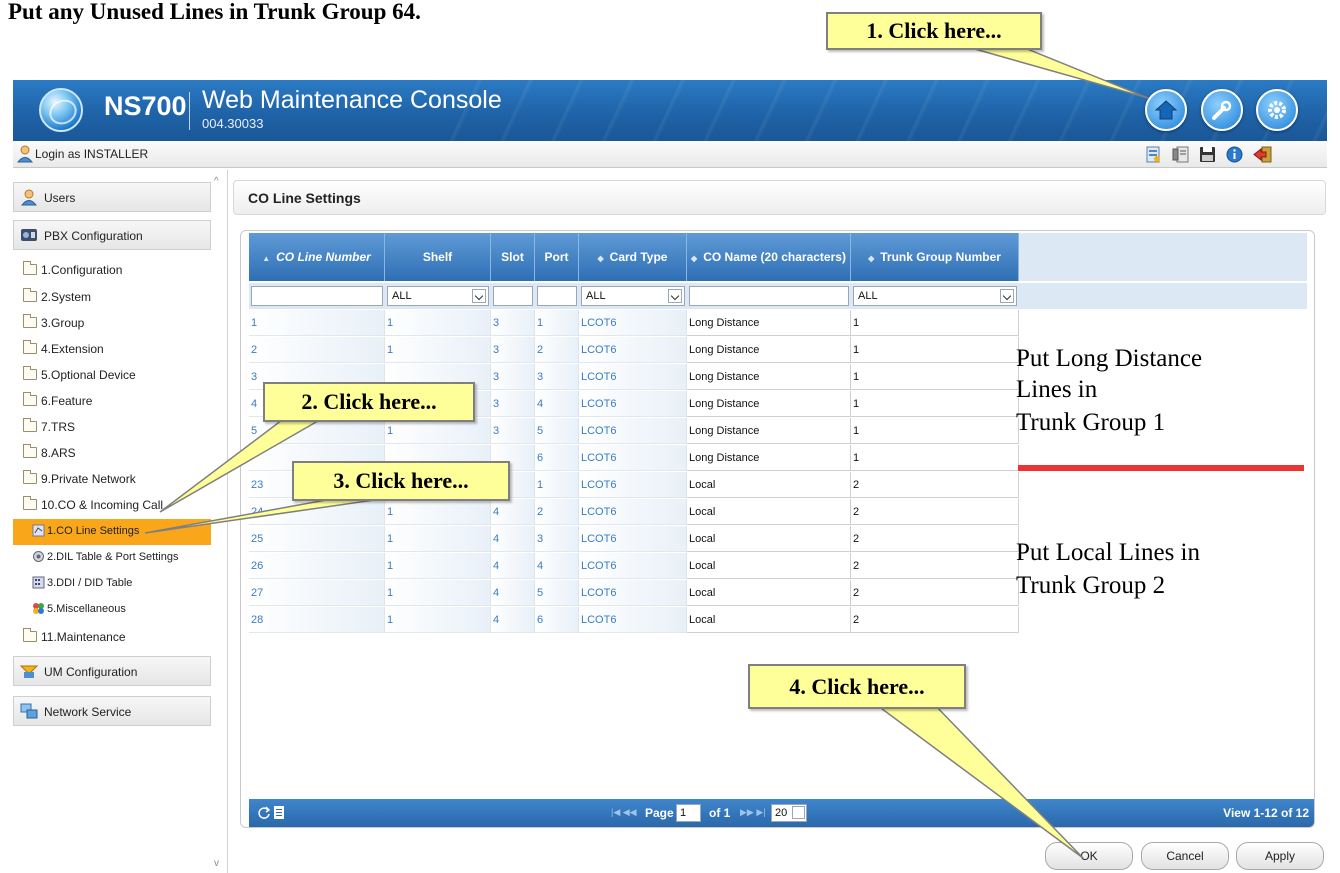  I want to click on sidebar-section-um-configuration: UM Configuration, so click(112, 671).